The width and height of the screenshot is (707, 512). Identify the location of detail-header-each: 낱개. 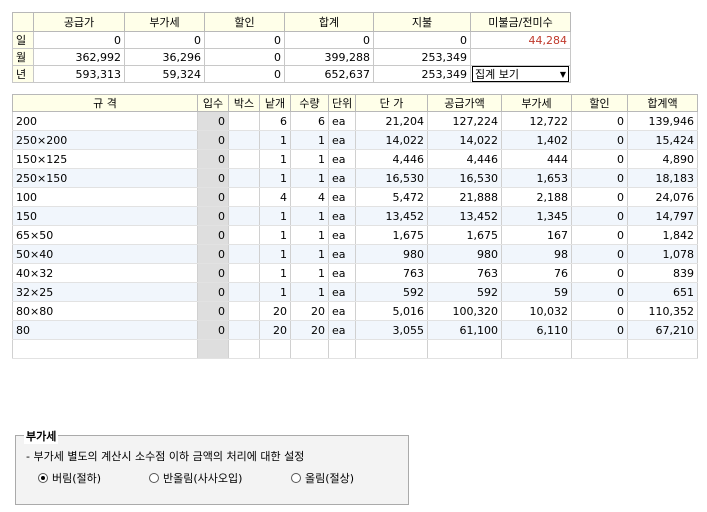
(275, 103).